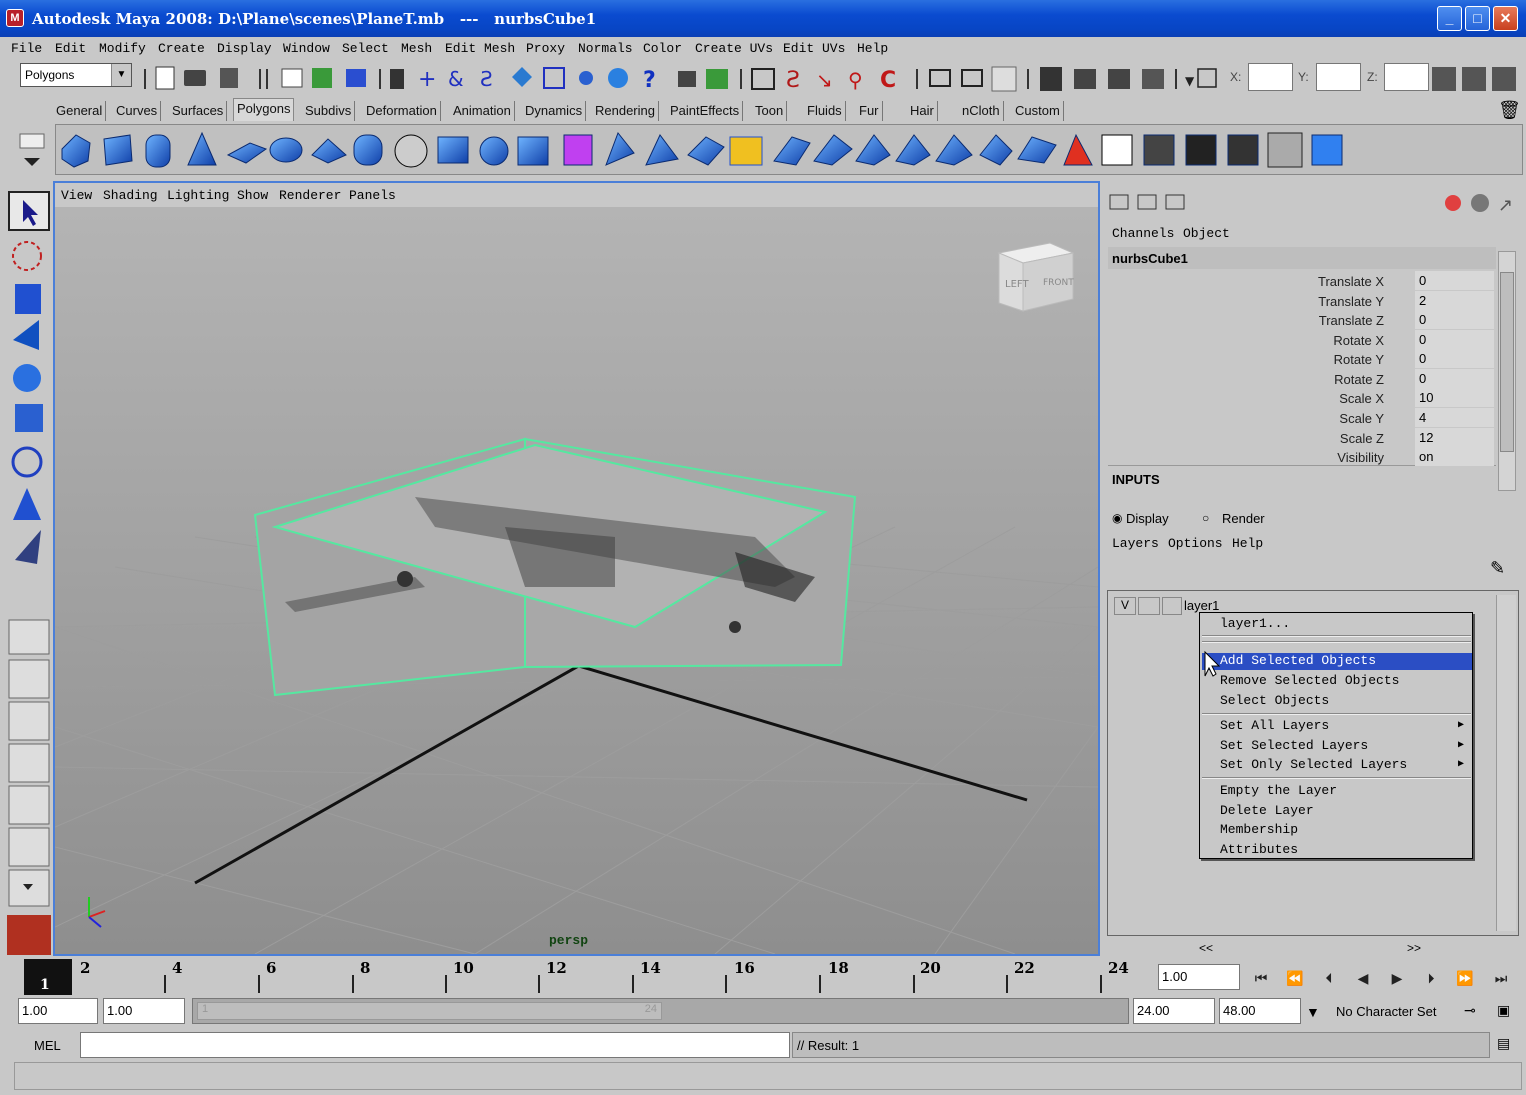 The height and width of the screenshot is (1095, 1526). I want to click on command-input, so click(435, 1045).